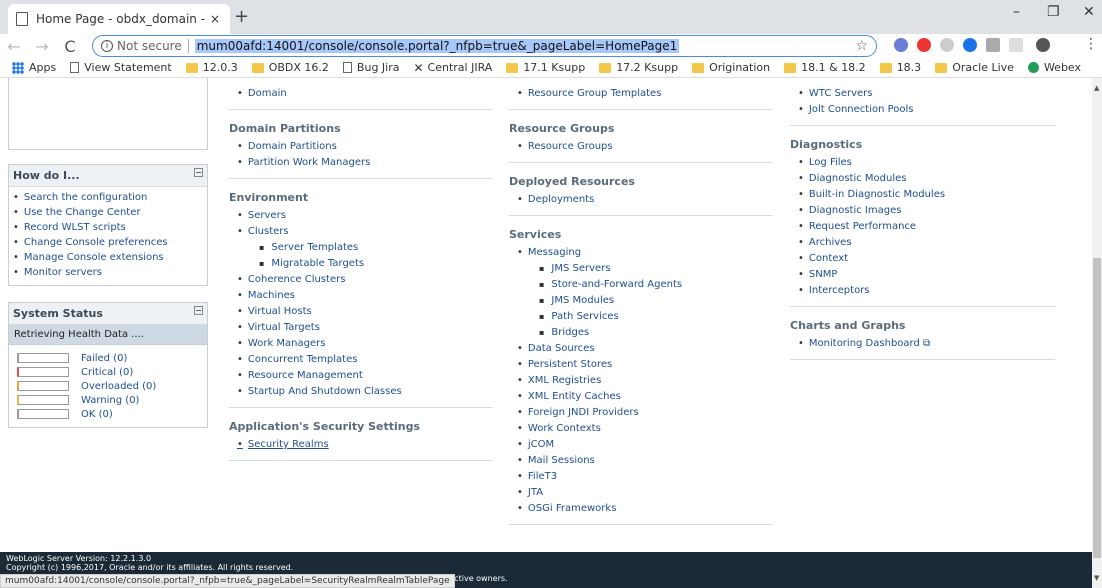  What do you see at coordinates (731, 67) in the screenshot?
I see `bookmark-origination: Origination` at bounding box center [731, 67].